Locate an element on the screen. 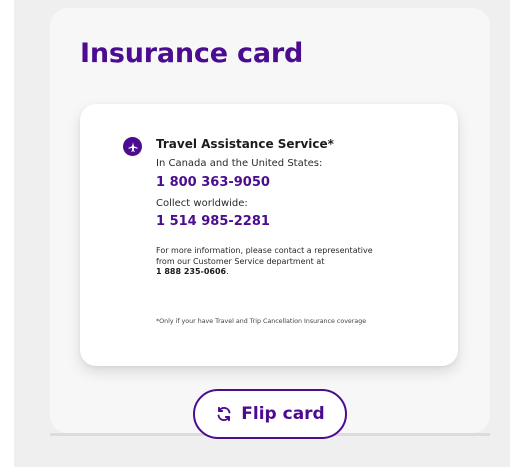  page-title: Insurance card is located at coordinates (192, 53).